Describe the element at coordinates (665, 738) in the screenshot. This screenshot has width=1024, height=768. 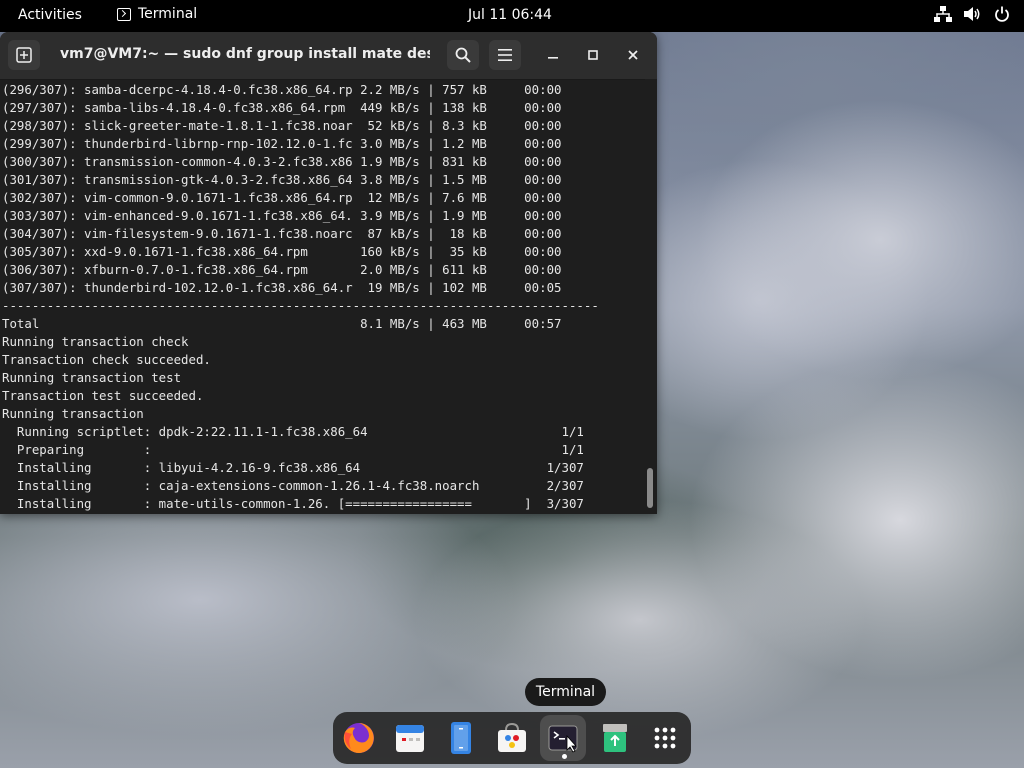
I see `app-grid-icon` at that location.